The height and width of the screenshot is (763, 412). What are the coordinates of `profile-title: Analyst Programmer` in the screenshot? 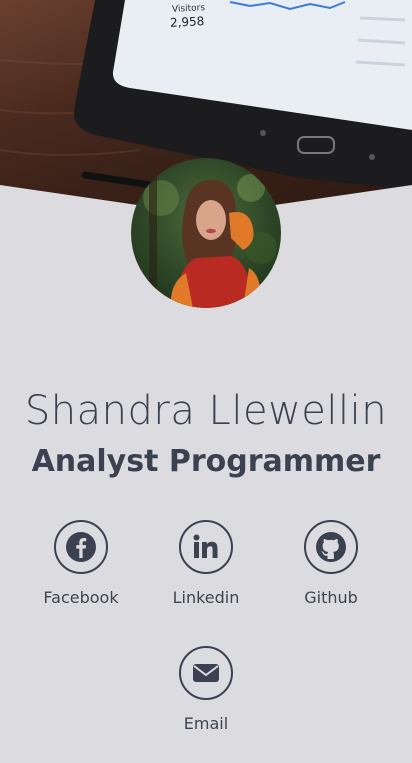 It's located at (206, 461).